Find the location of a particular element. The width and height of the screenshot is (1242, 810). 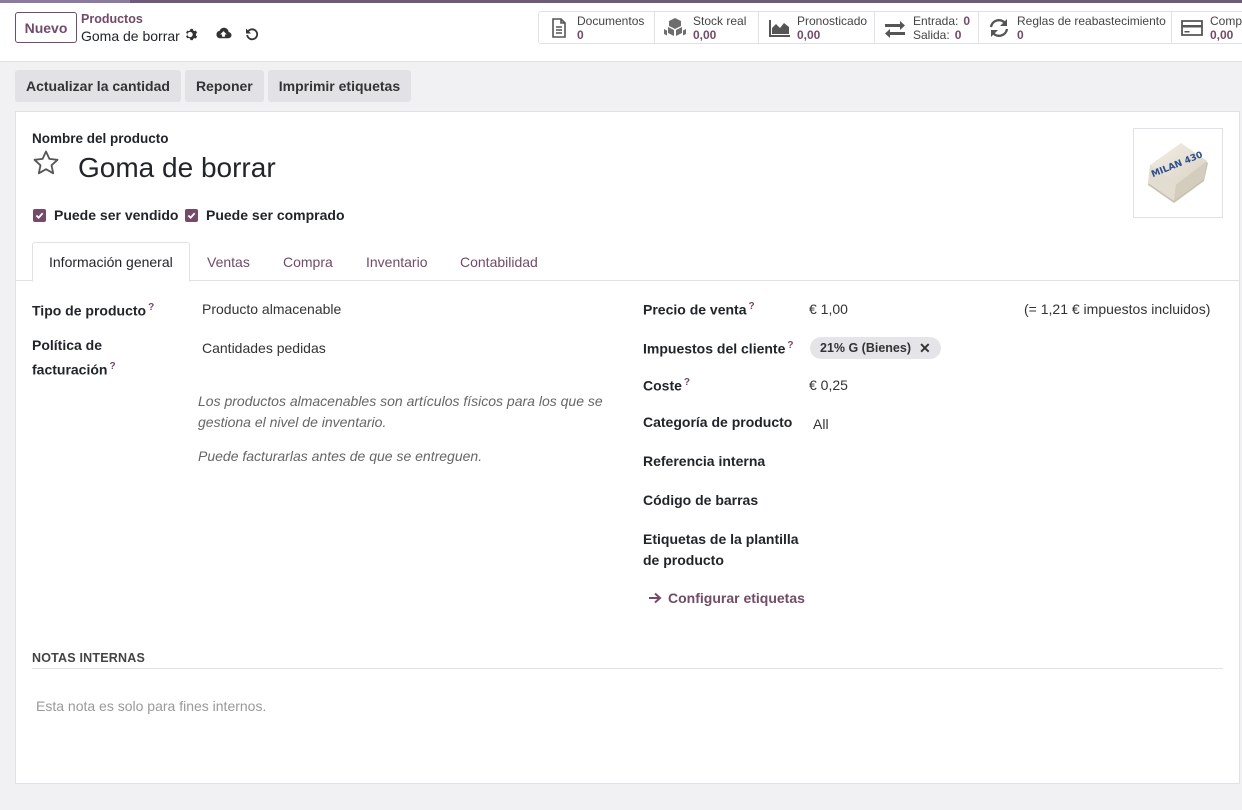

category-field: All is located at coordinates (821, 424).